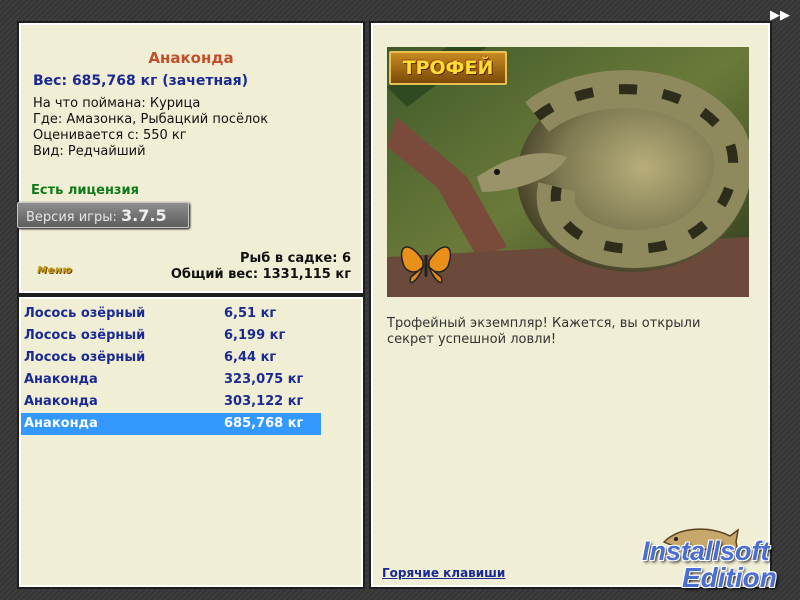 The width and height of the screenshot is (800, 600). I want to click on version-number: 3.7.5, so click(144, 215).